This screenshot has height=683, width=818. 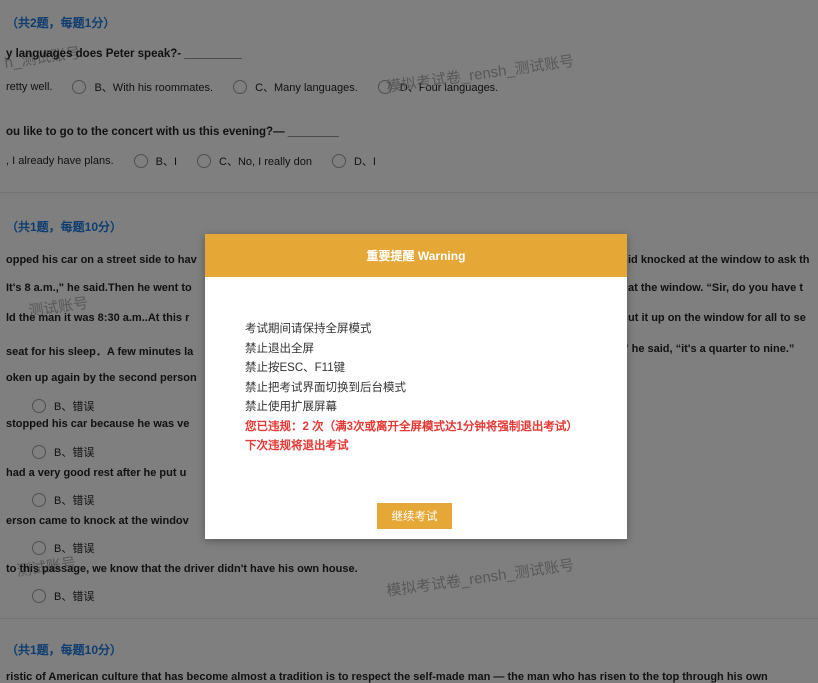 What do you see at coordinates (325, 387) in the screenshot?
I see `rule-item: 禁止把考试界面切换到后台模式` at bounding box center [325, 387].